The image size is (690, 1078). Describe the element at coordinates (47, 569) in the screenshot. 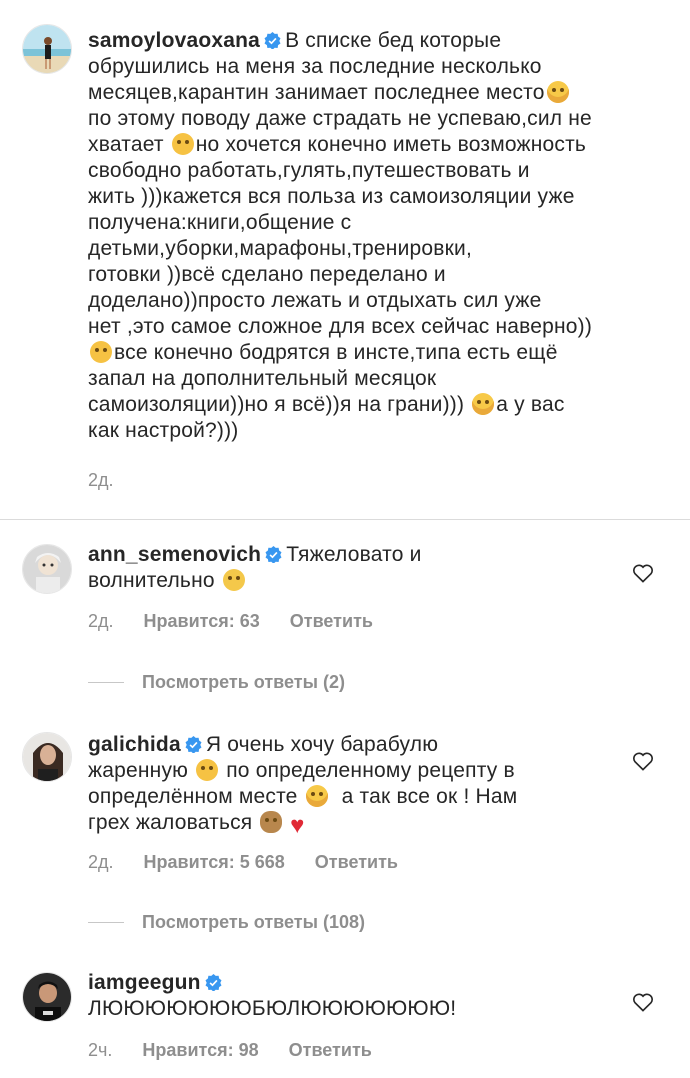

I see `avatar-ann-semenovich` at that location.